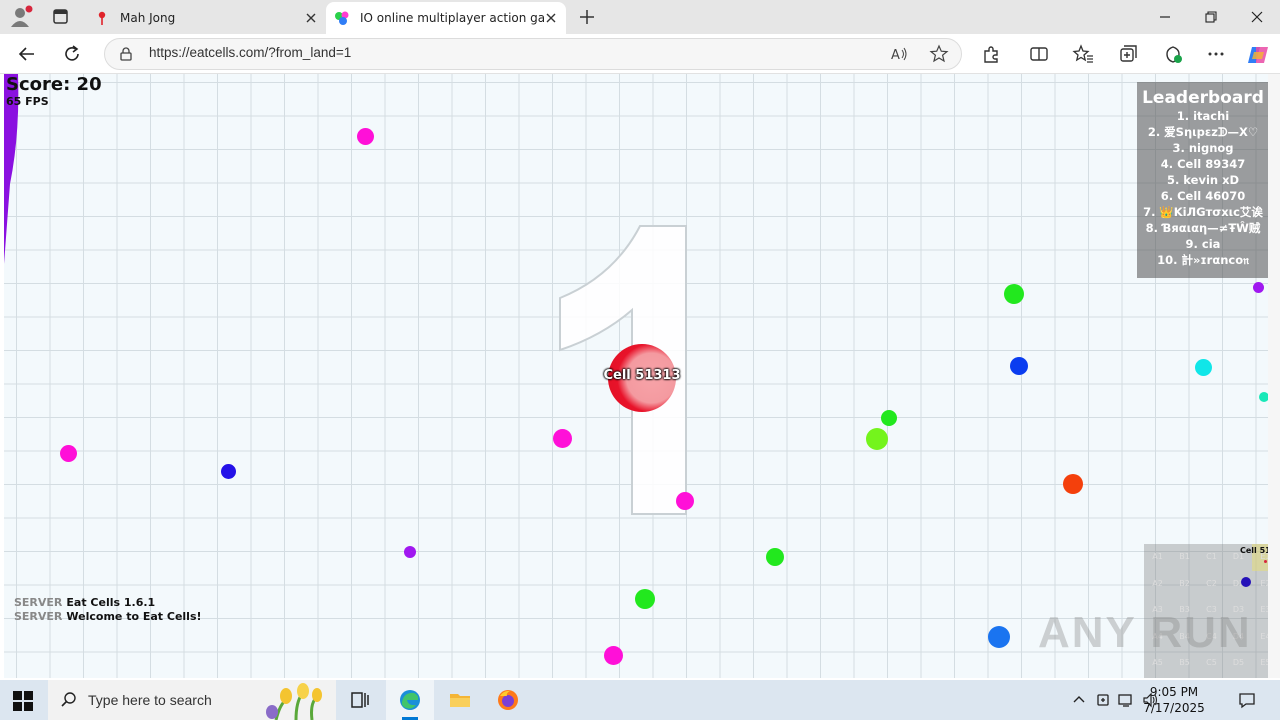 This screenshot has width=1280, height=720. I want to click on eatcells-favicon-icon, so click(342, 18).